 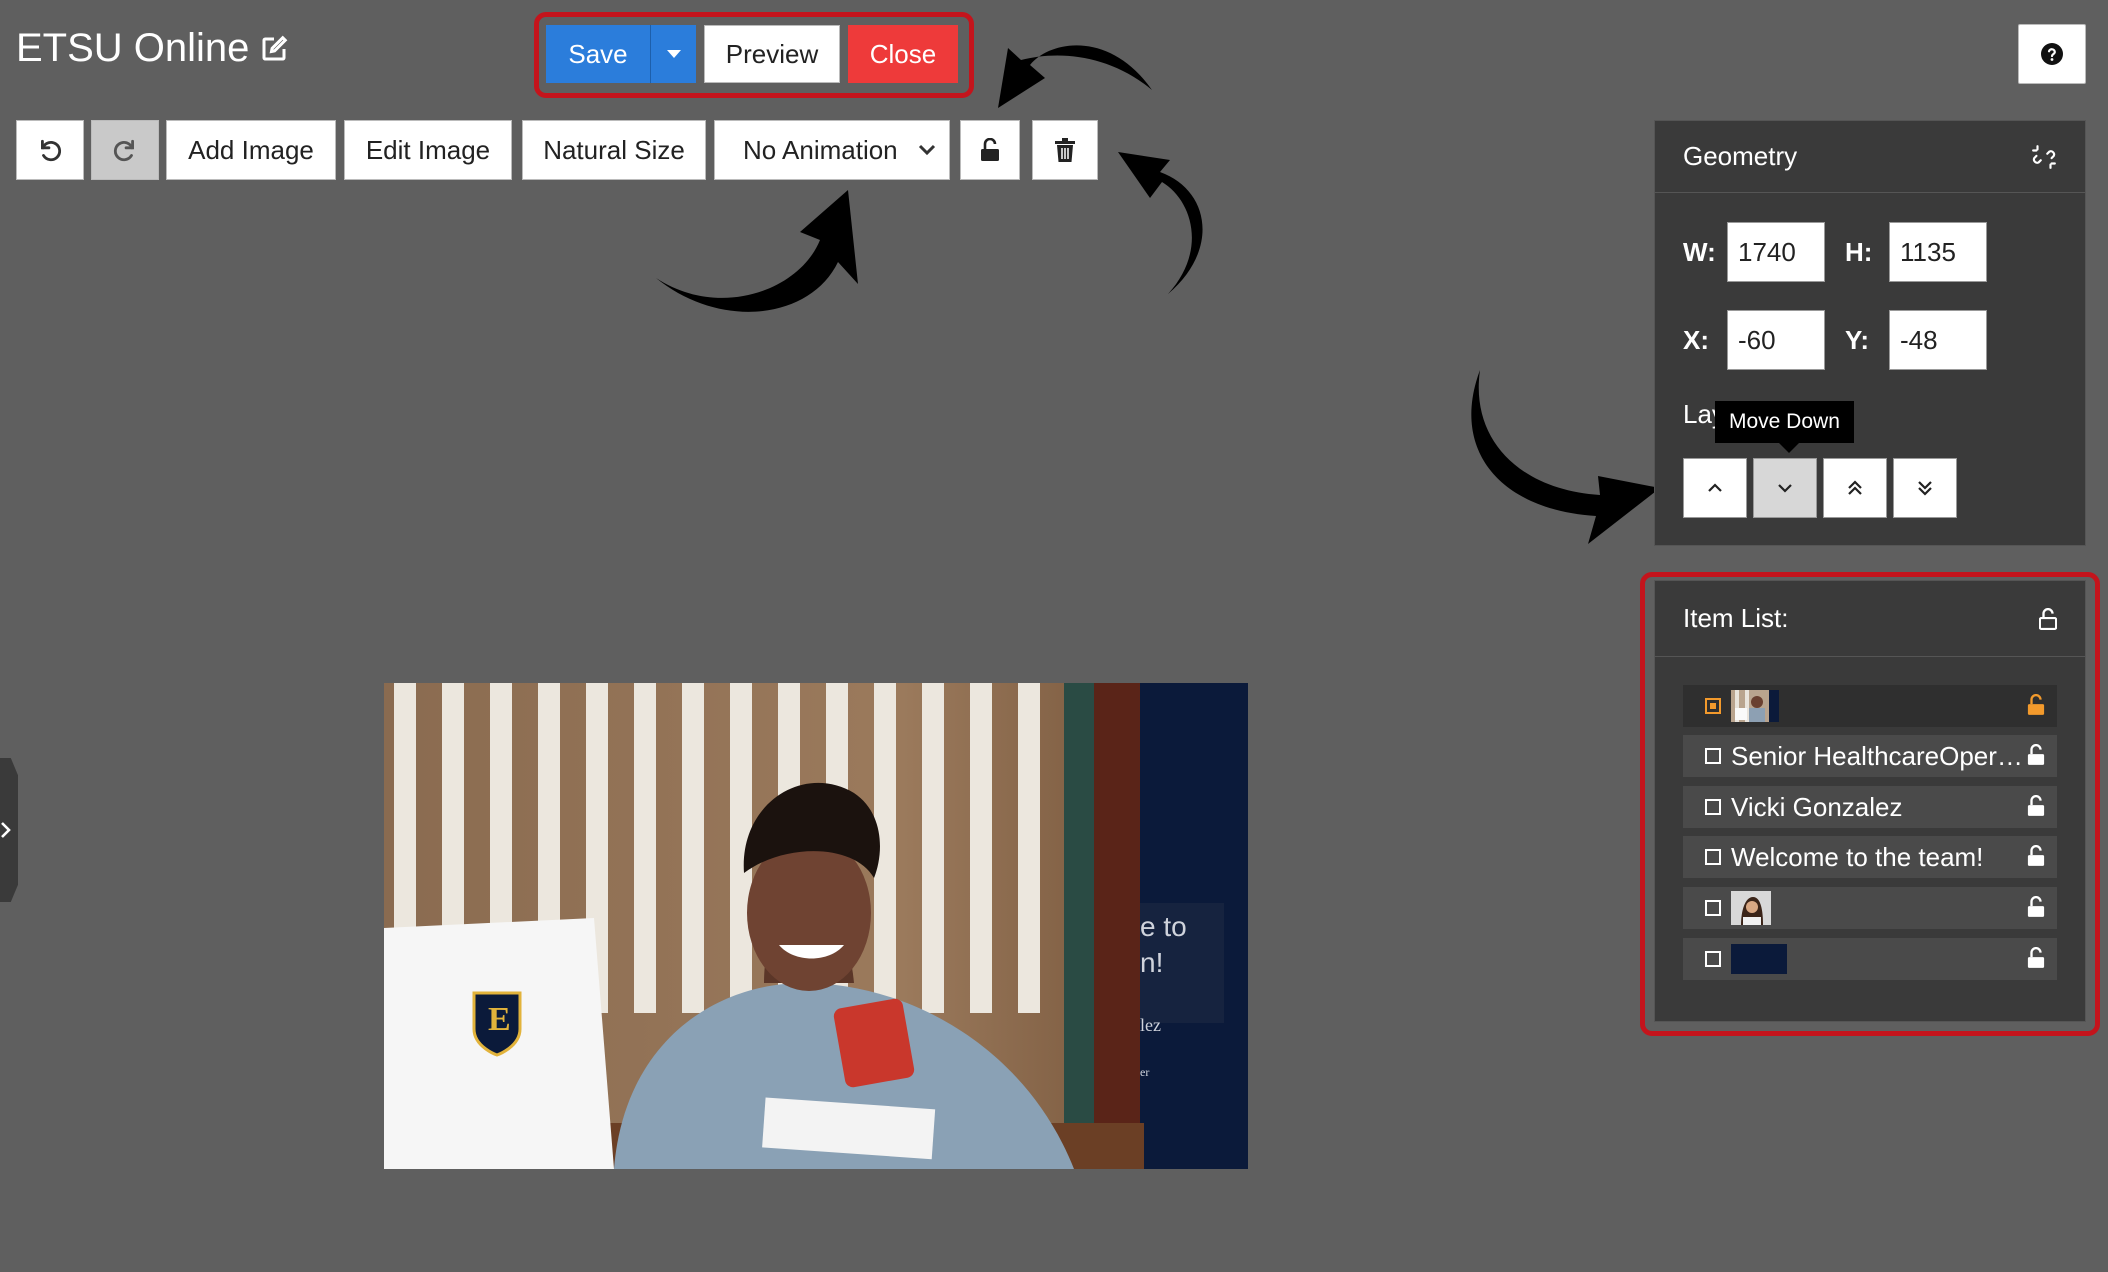 What do you see at coordinates (1145, 1072) in the screenshot?
I see `overlay-role-fragment: er` at bounding box center [1145, 1072].